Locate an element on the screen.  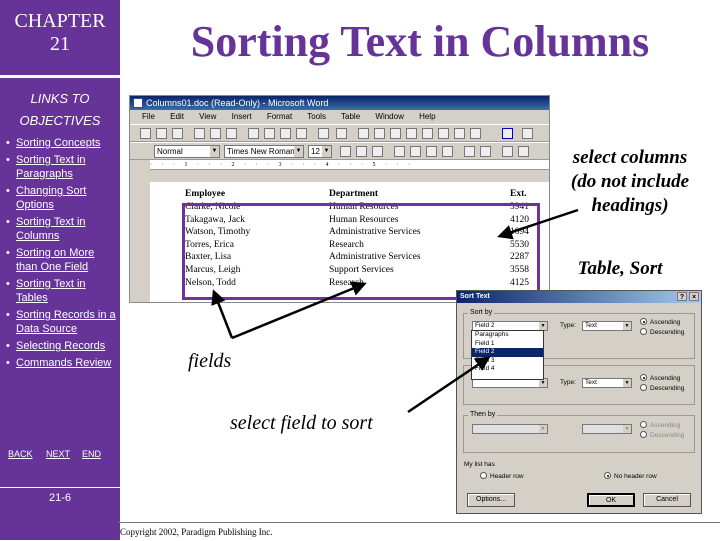
table-row: Marcus, Leigh Support Services 3558 is located at coordinates (362, 270).